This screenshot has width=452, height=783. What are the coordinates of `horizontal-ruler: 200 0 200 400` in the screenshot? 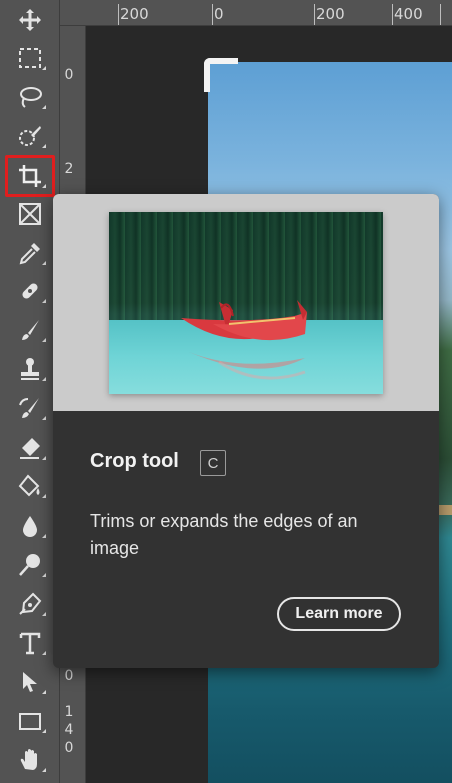 It's located at (256, 13).